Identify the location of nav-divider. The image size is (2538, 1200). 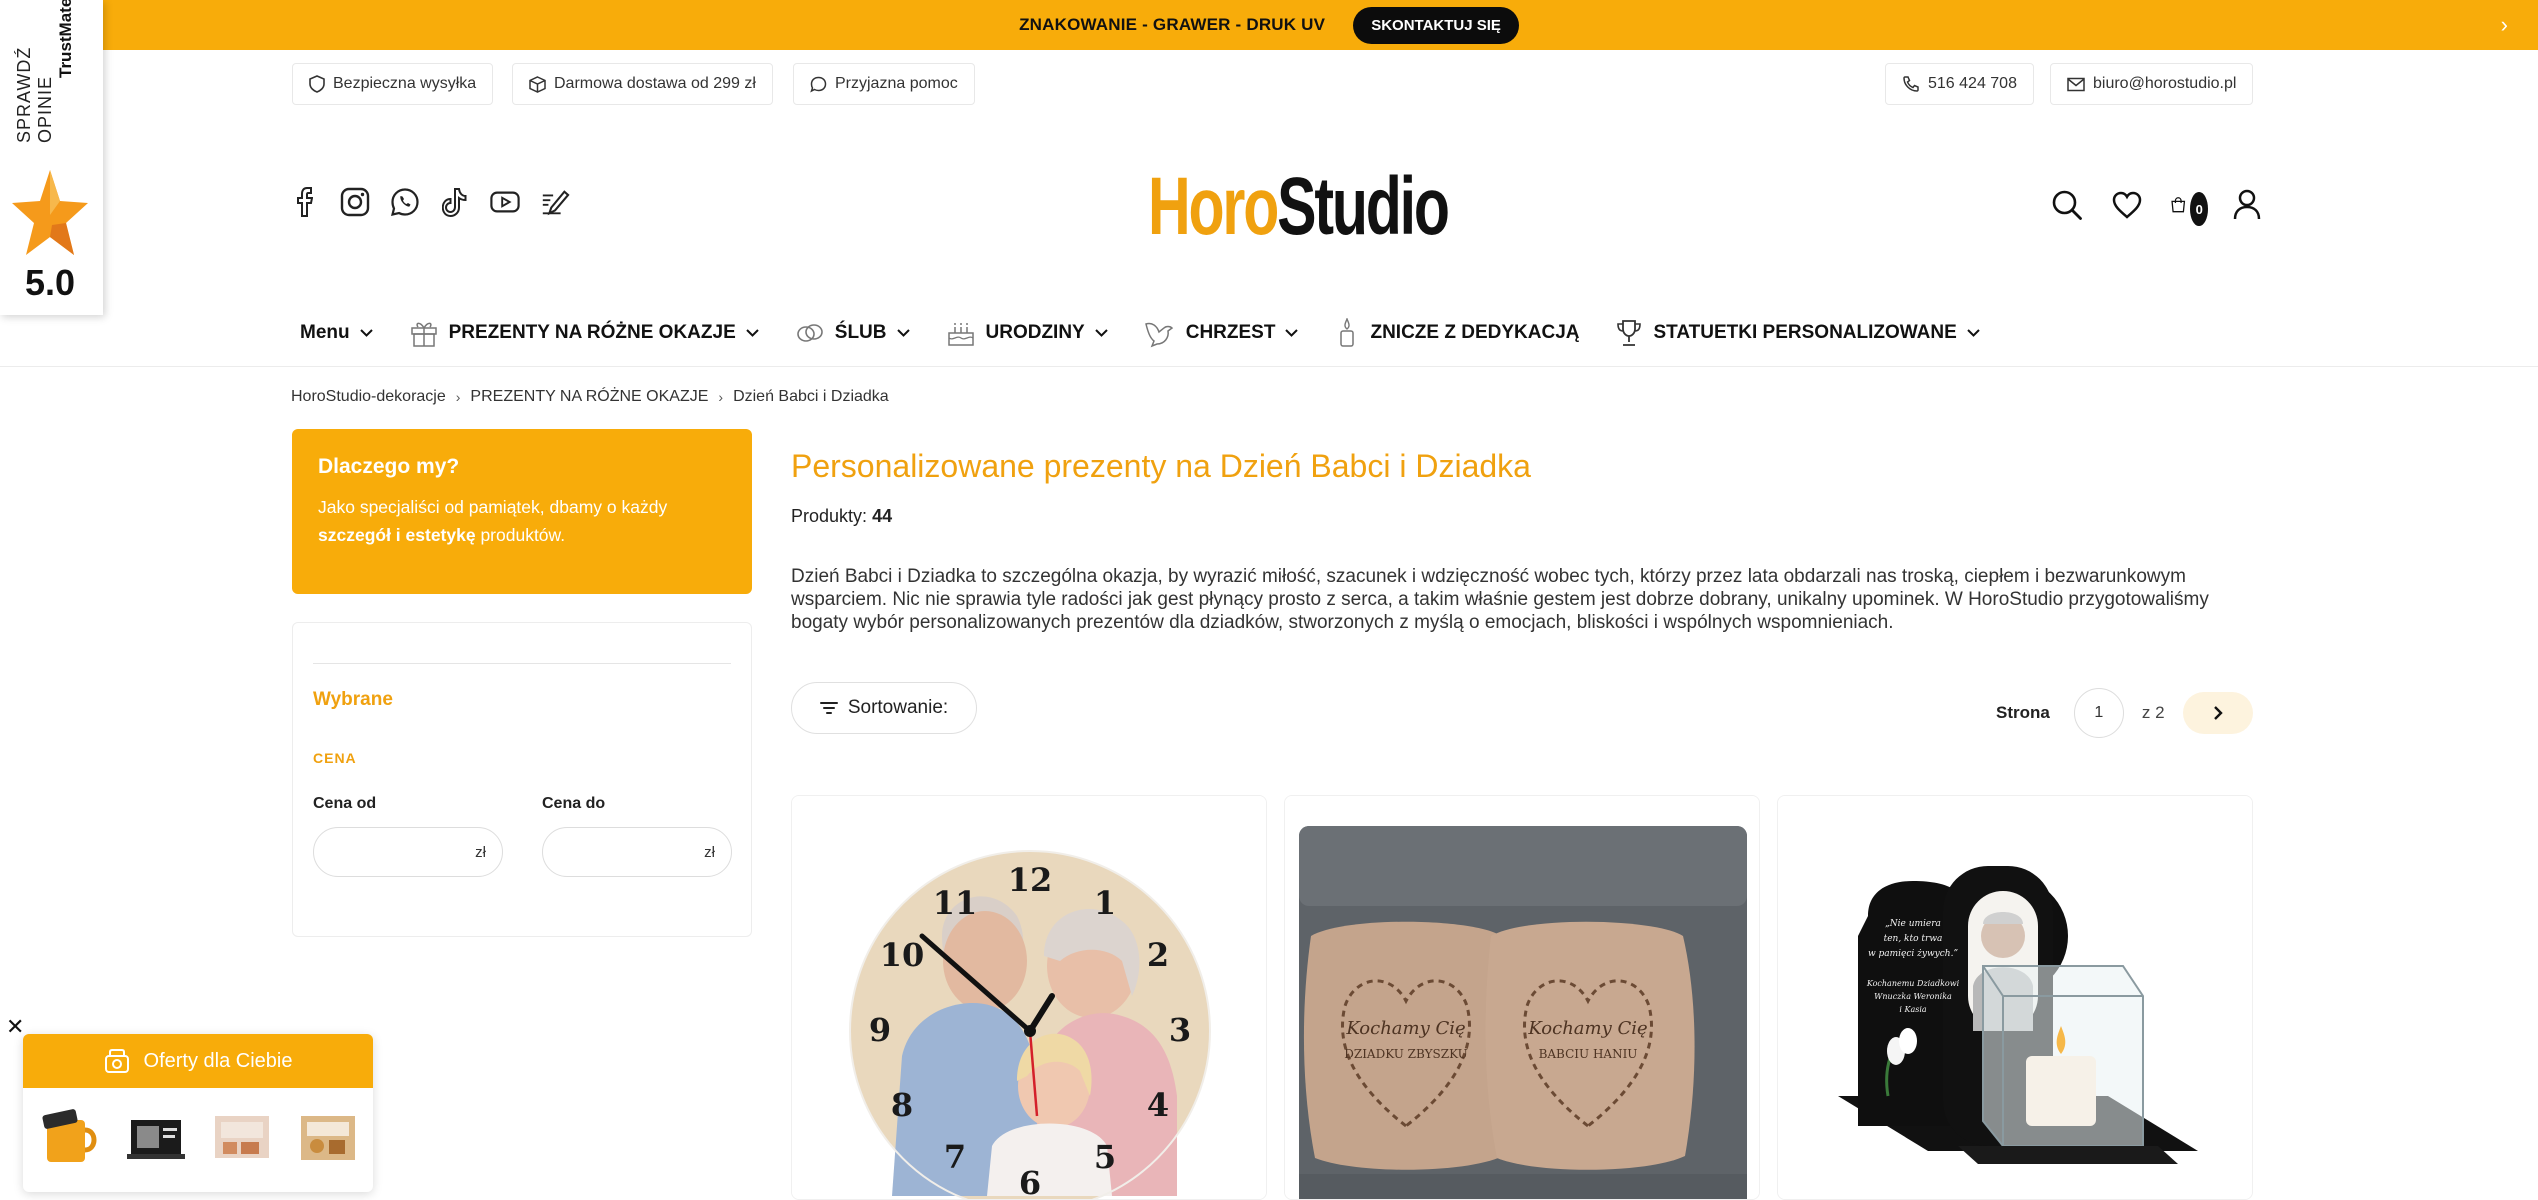
(1269, 366).